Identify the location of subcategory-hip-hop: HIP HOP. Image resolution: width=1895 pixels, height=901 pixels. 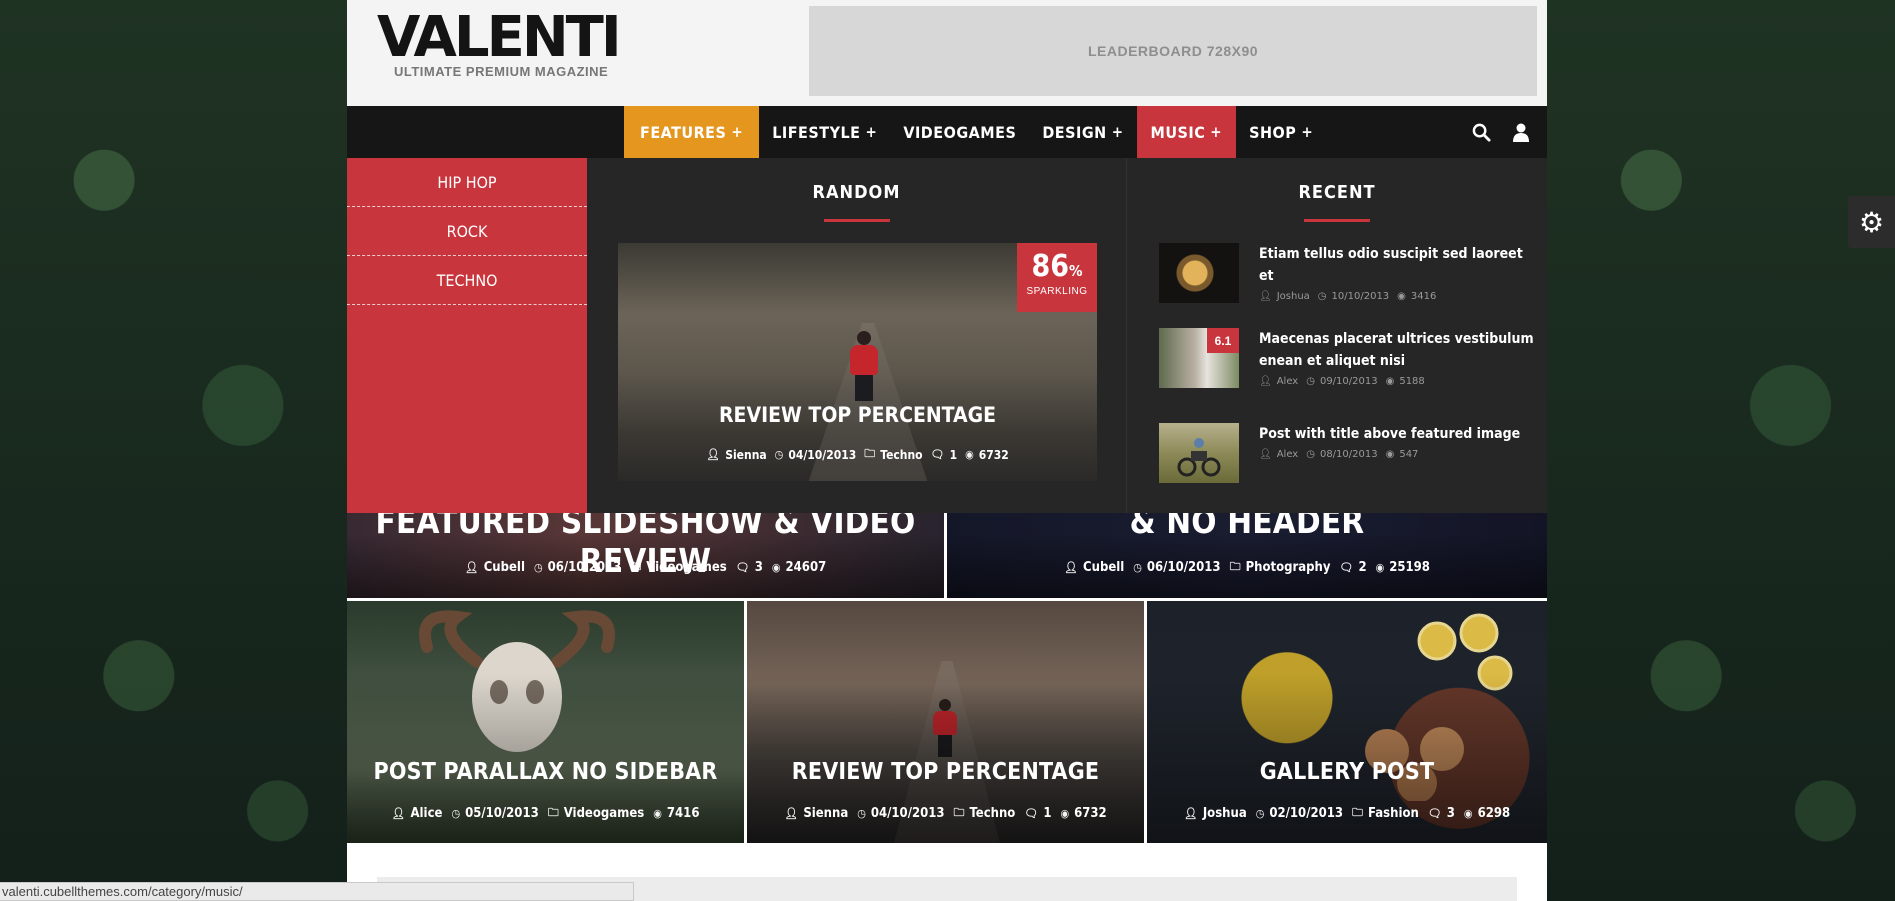
(467, 182).